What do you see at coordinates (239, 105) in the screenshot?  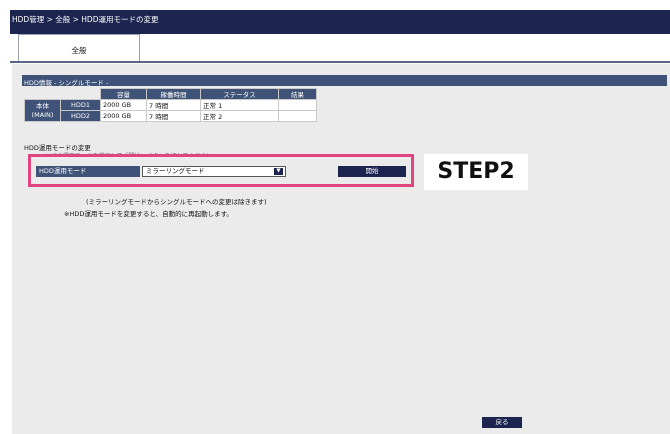 I see `status-cell: 正常 1` at bounding box center [239, 105].